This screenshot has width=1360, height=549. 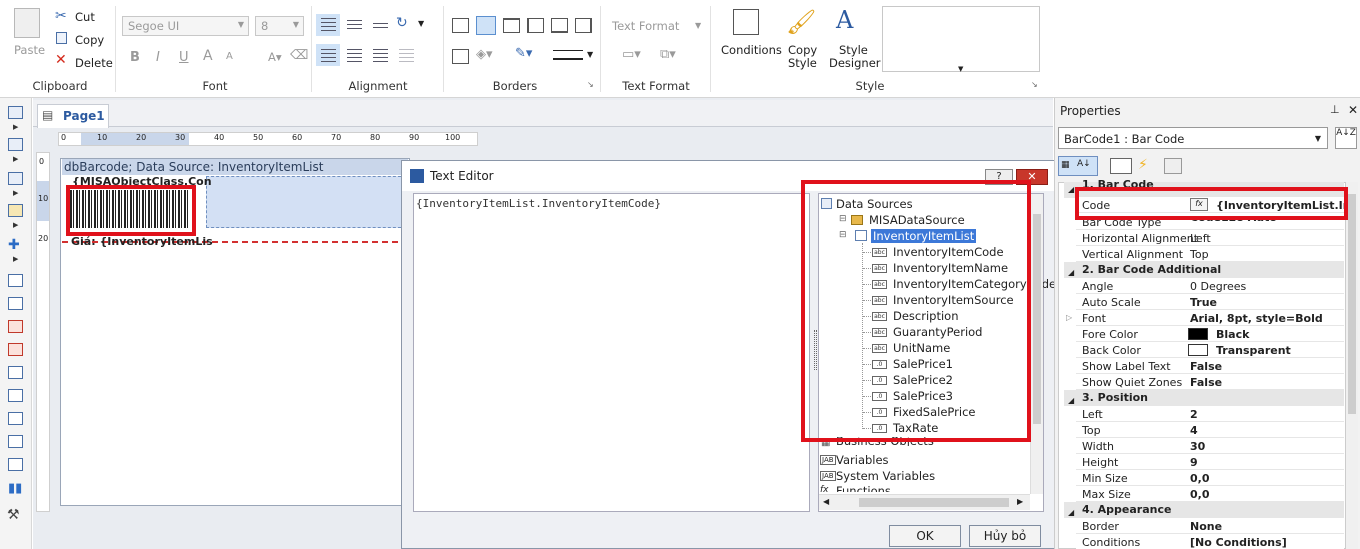 What do you see at coordinates (535, 25) in the screenshot?
I see `border-left-icon` at bounding box center [535, 25].